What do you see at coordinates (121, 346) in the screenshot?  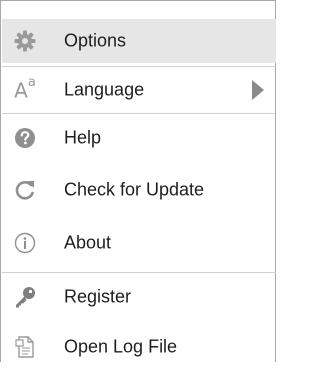 I see `menu-item-label: Open Log File` at bounding box center [121, 346].